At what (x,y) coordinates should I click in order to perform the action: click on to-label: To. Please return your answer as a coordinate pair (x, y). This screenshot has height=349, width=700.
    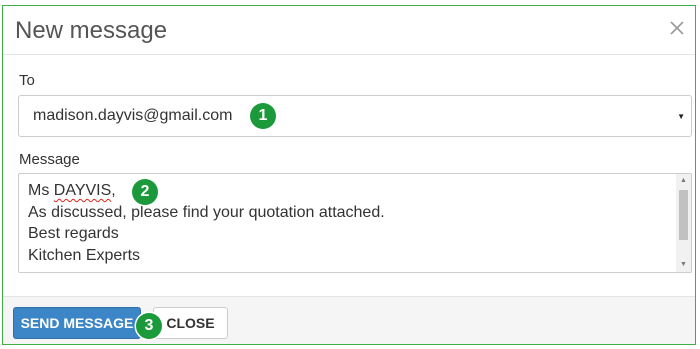
    Looking at the image, I should click on (27, 80).